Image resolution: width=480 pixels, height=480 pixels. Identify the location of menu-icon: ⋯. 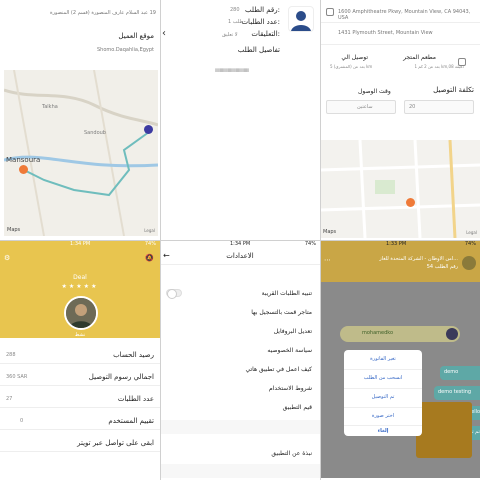
(327, 260).